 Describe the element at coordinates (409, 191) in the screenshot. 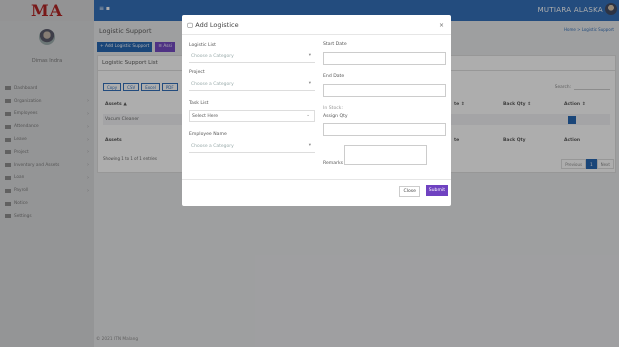

I see `close-button: Close` at that location.